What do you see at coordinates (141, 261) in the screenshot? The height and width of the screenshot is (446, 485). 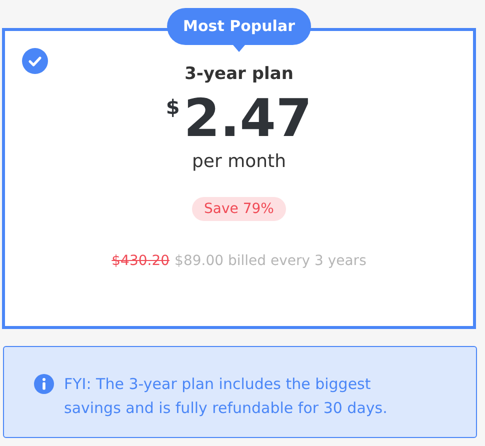 I see `original-price: $430.20` at bounding box center [141, 261].